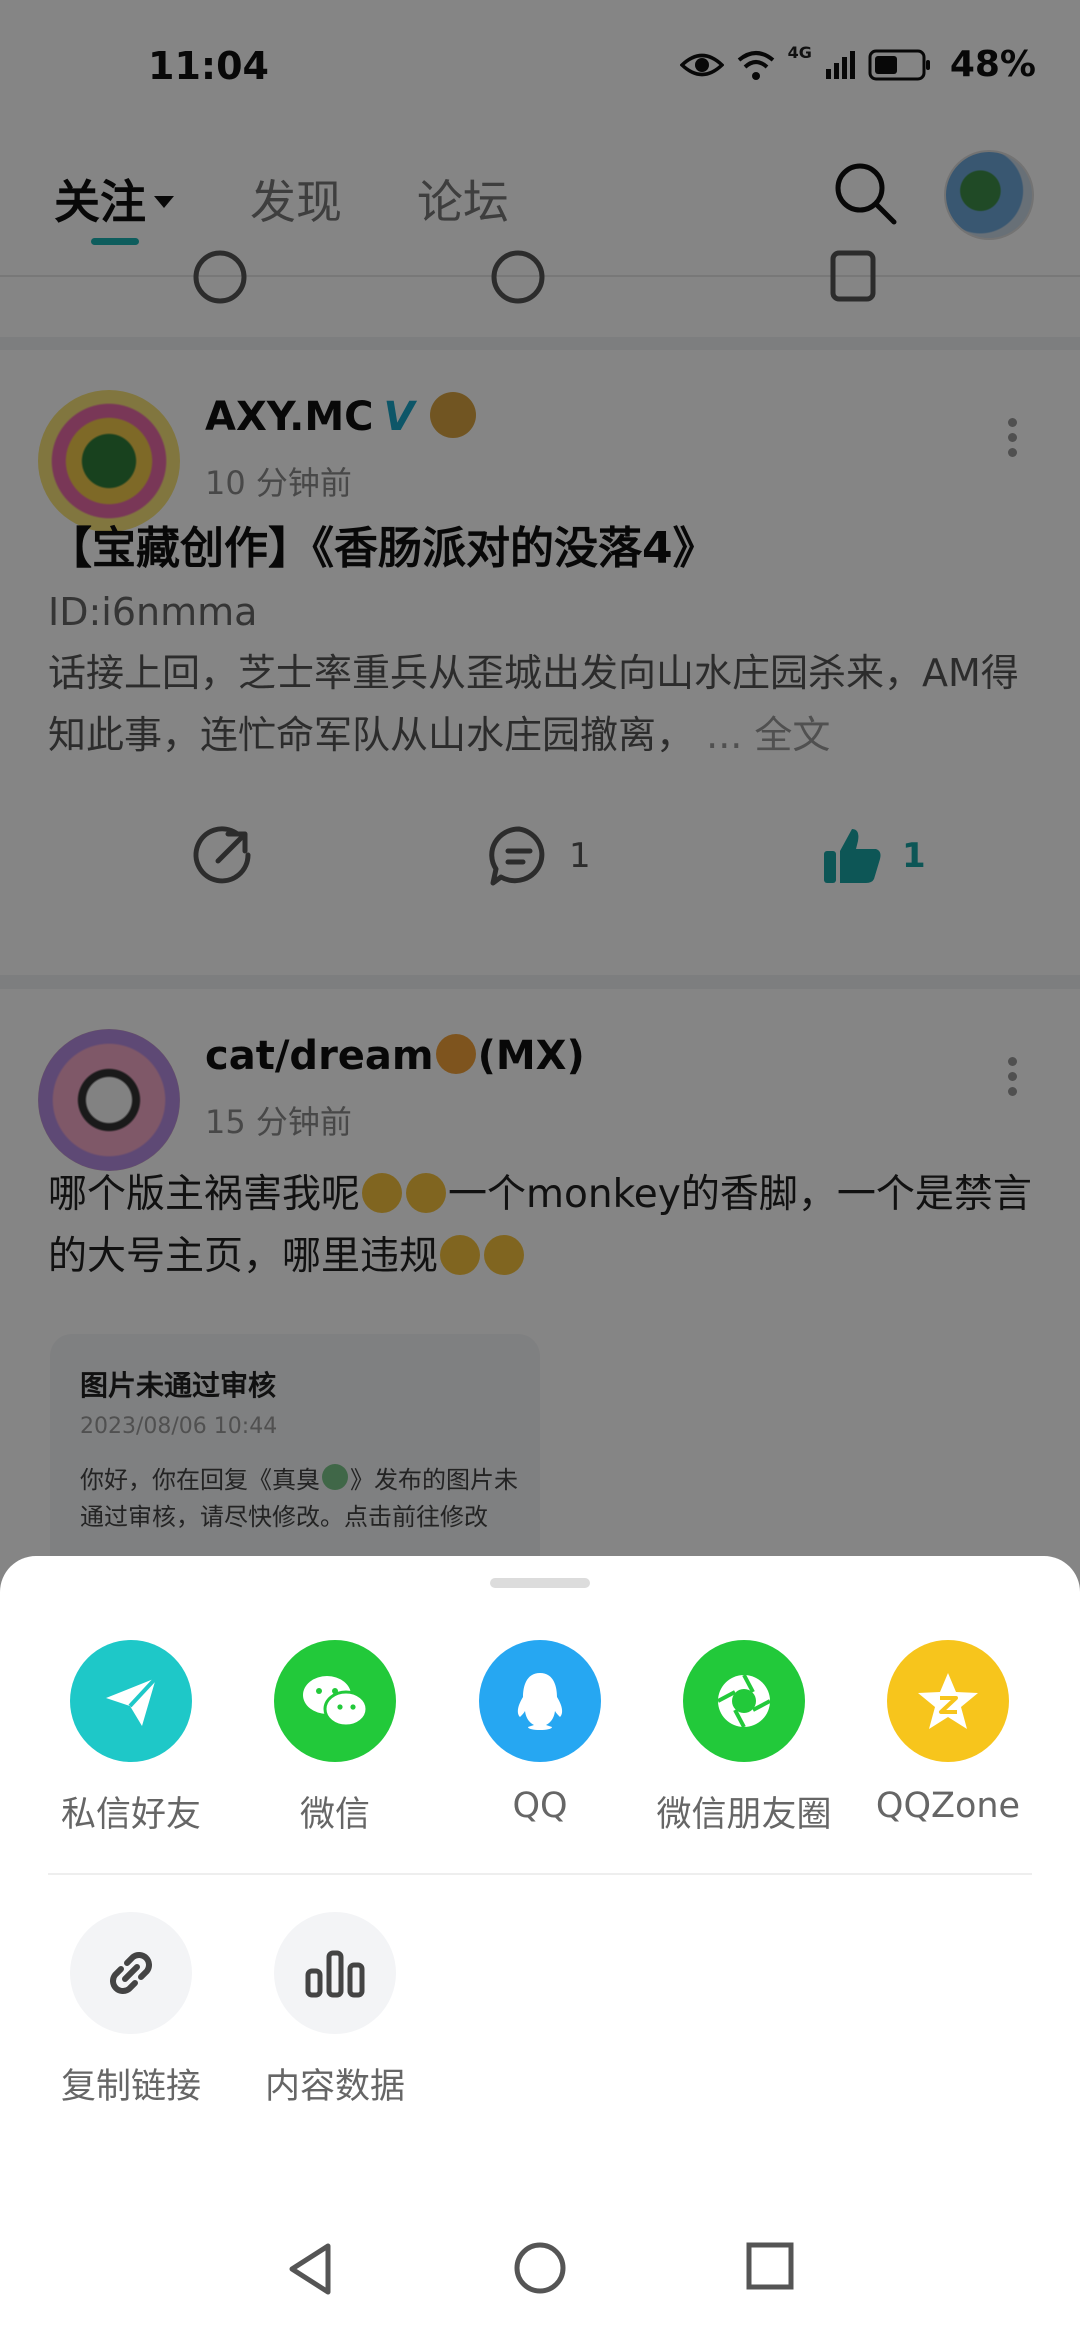 The height and width of the screenshot is (2340, 1080). I want to click on content-data-button: 内容数据, so click(335, 2010).